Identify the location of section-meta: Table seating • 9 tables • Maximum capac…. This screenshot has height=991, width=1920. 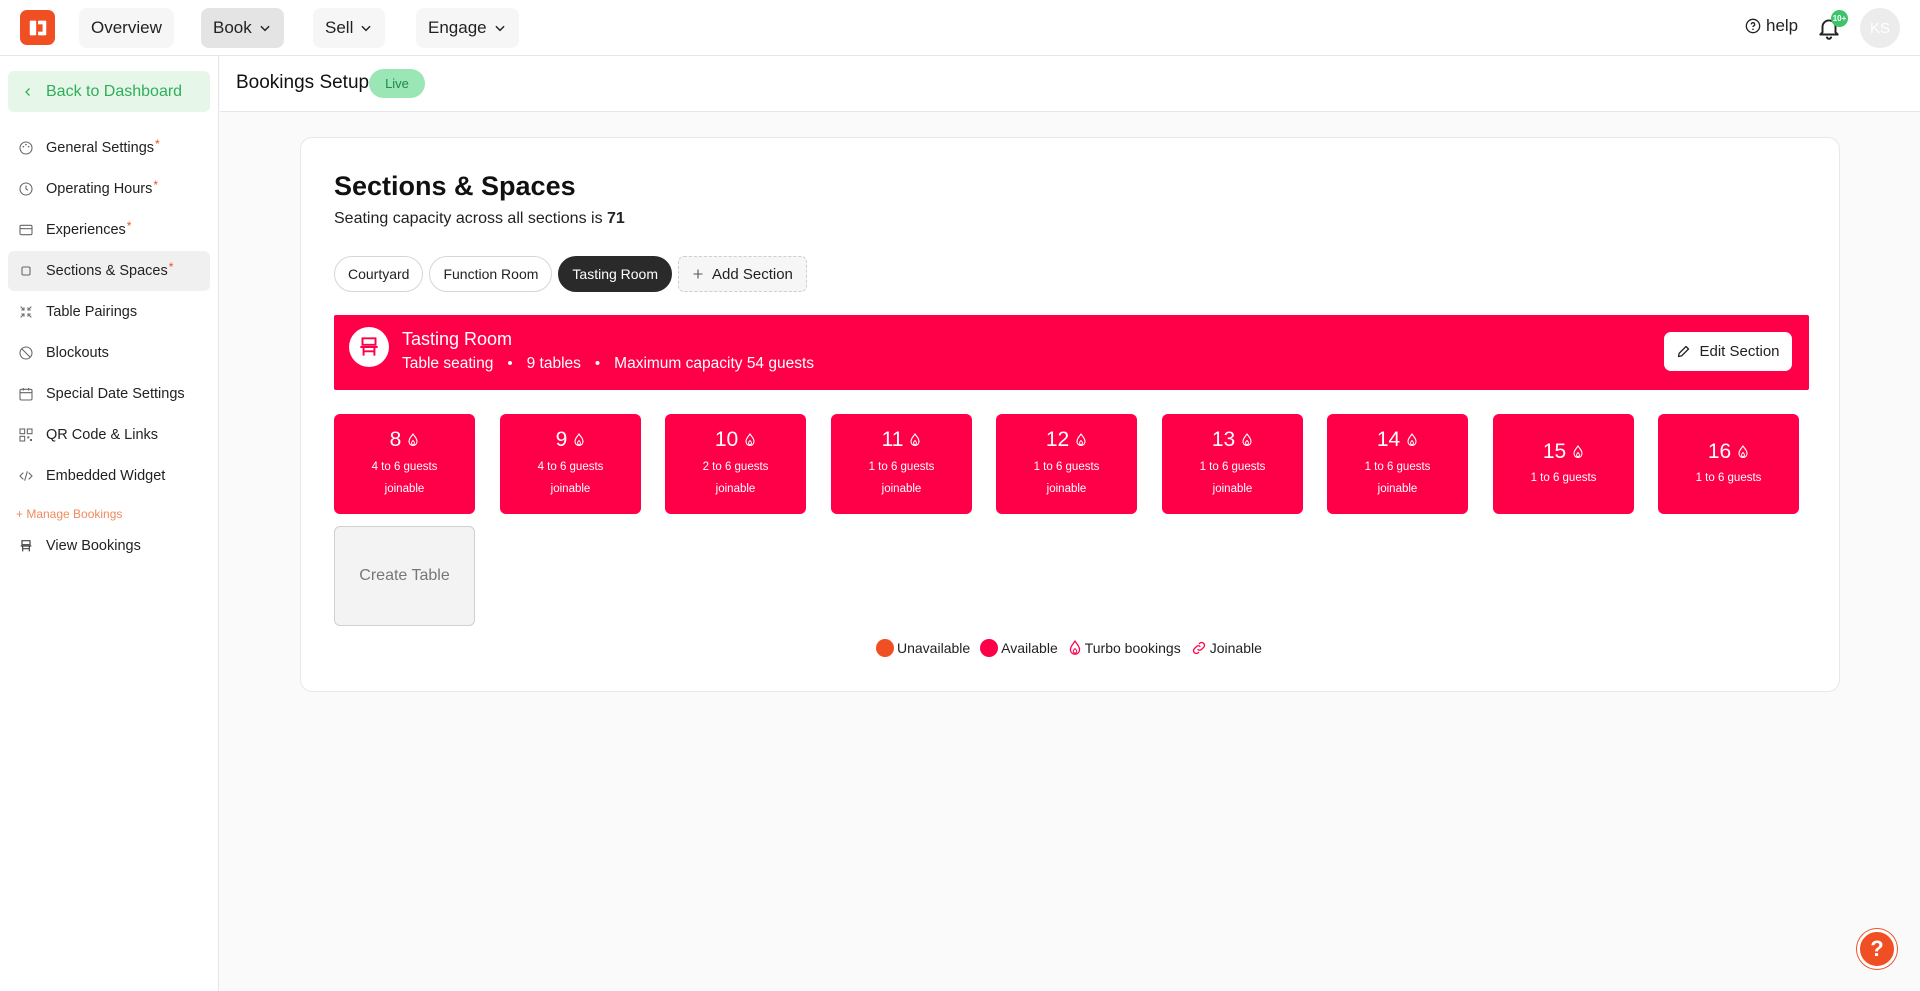
(608, 363).